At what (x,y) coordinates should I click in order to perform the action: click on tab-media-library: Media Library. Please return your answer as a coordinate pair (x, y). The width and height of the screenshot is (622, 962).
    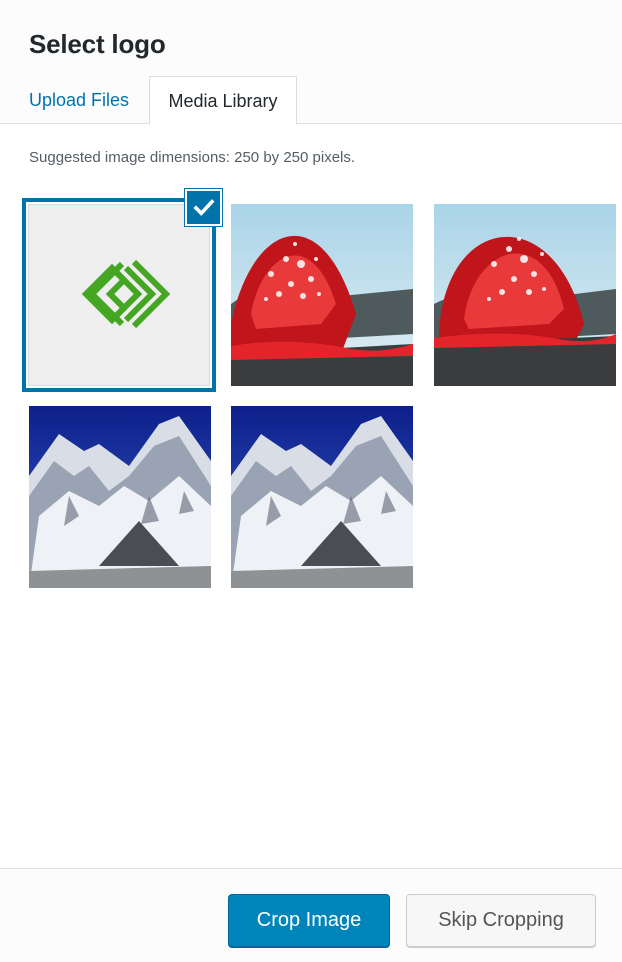
    Looking at the image, I should click on (223, 100).